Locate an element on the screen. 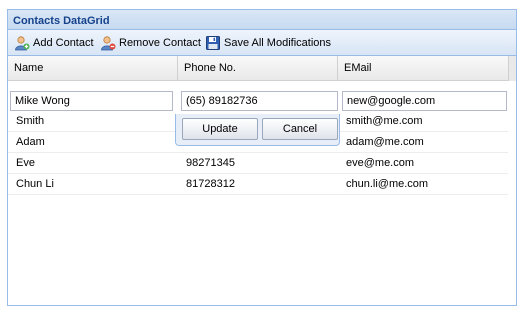  floppy-disk-icon is located at coordinates (213, 43).